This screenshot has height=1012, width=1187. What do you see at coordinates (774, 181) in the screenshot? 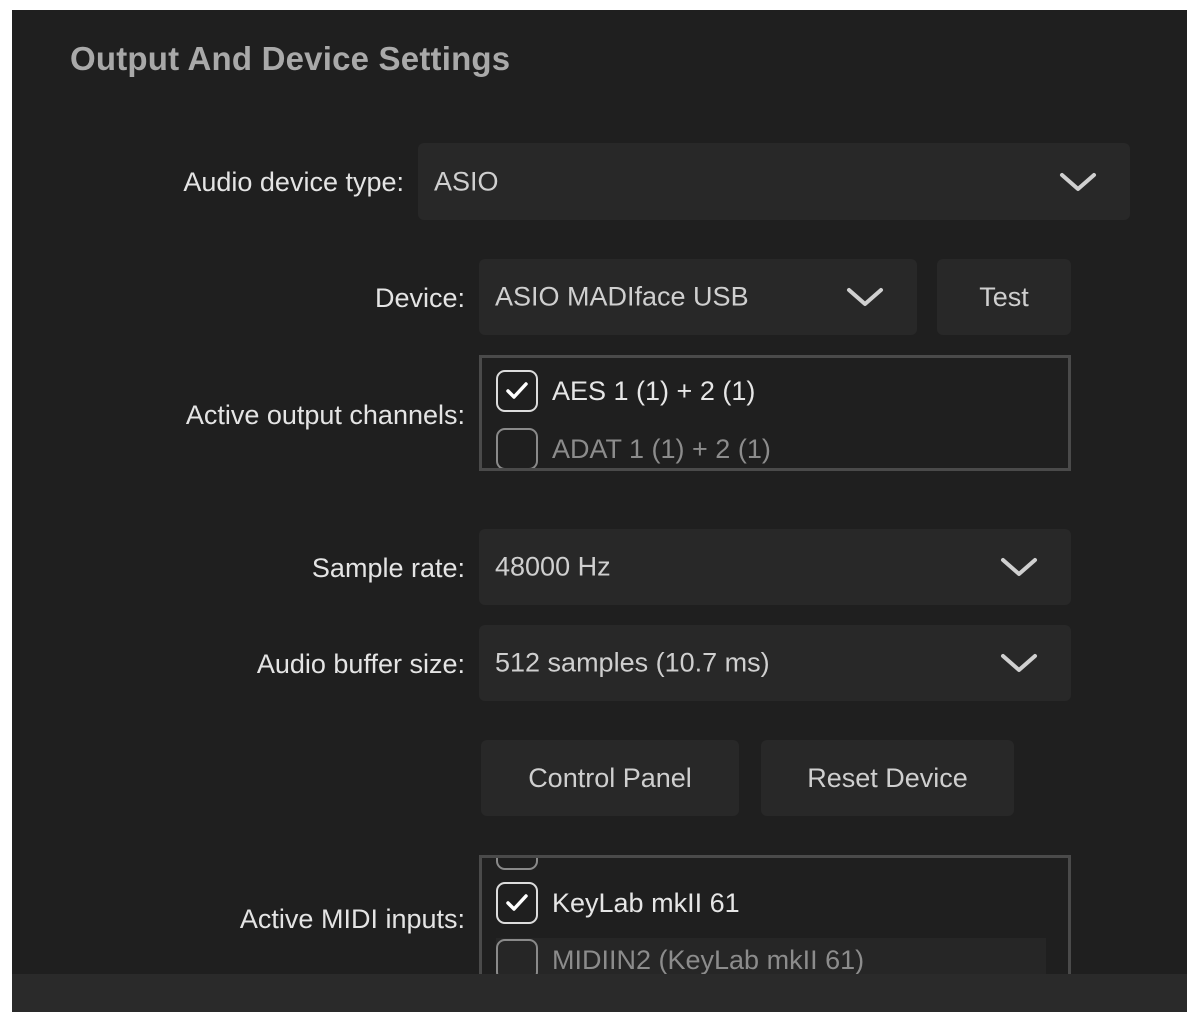
I see `audio-device-type-dropdown: ASIO` at bounding box center [774, 181].